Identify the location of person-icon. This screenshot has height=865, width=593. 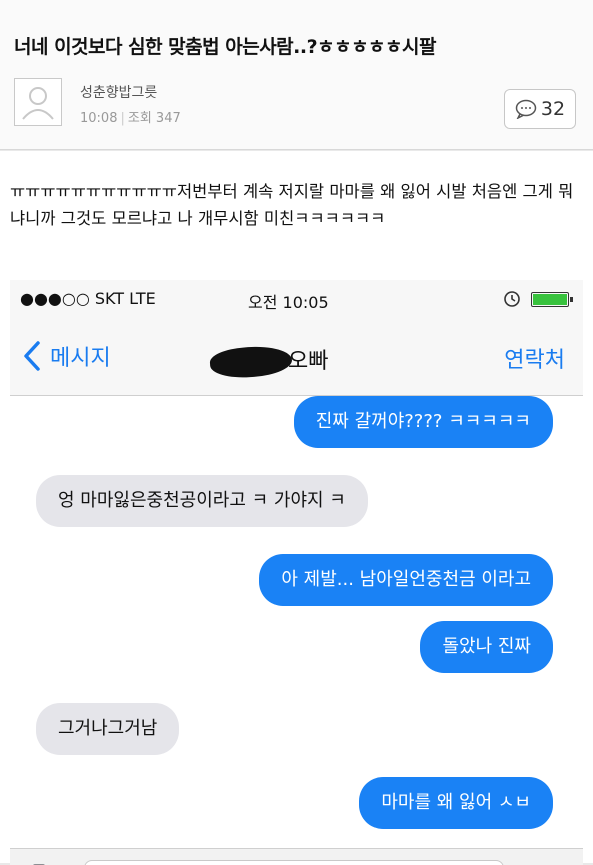
(38, 103).